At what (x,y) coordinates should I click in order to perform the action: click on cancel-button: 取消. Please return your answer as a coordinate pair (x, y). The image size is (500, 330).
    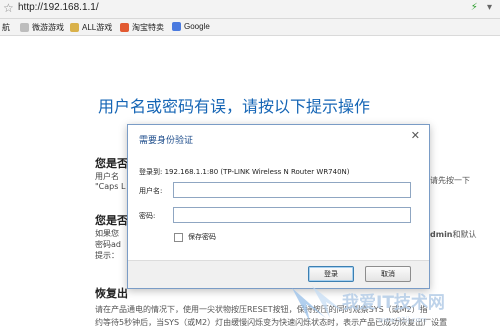
    Looking at the image, I should click on (388, 274).